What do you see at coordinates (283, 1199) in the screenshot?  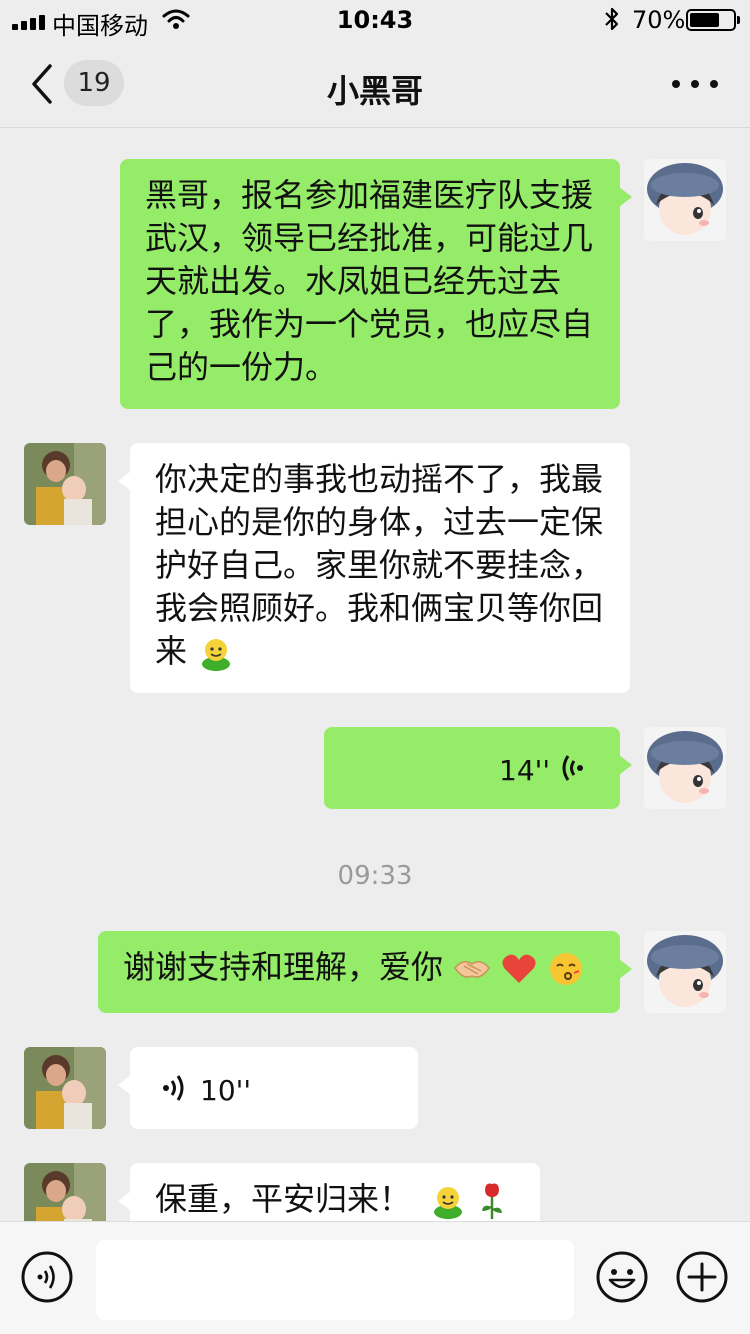 I see `message-text: 保重，平安归来！` at bounding box center [283, 1199].